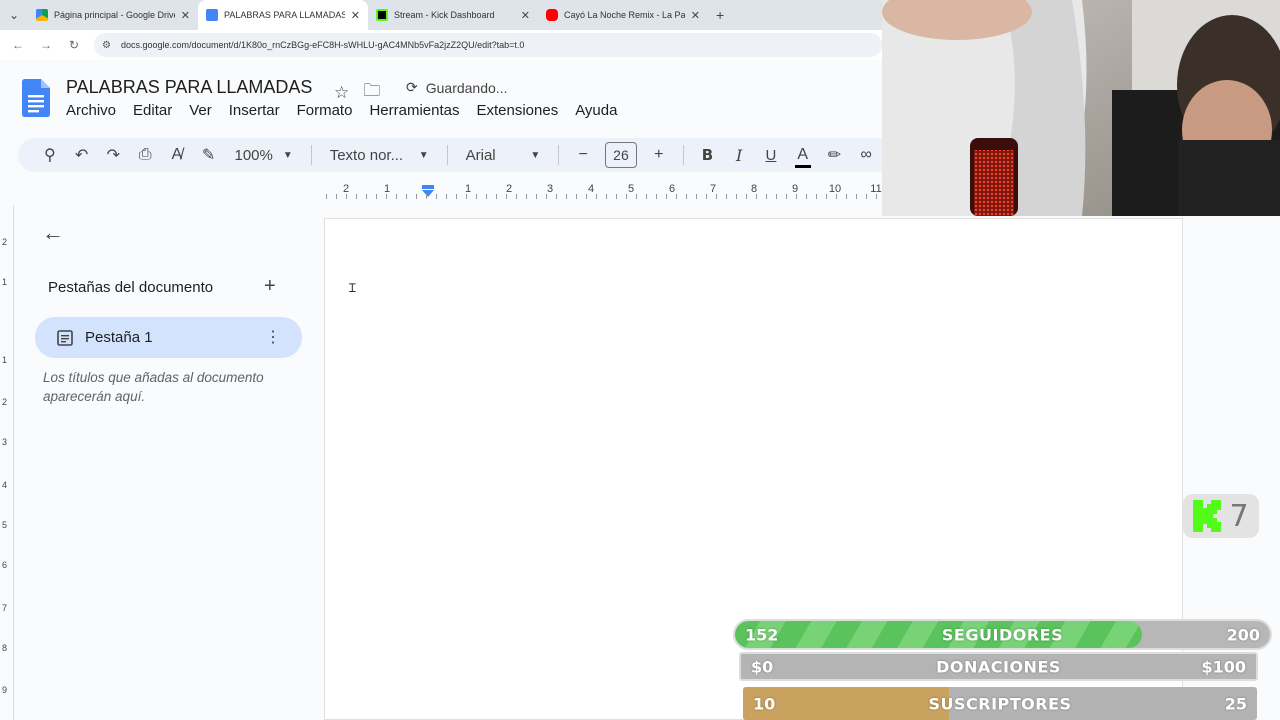  I want to click on font-select: Arial ▼, so click(503, 155).